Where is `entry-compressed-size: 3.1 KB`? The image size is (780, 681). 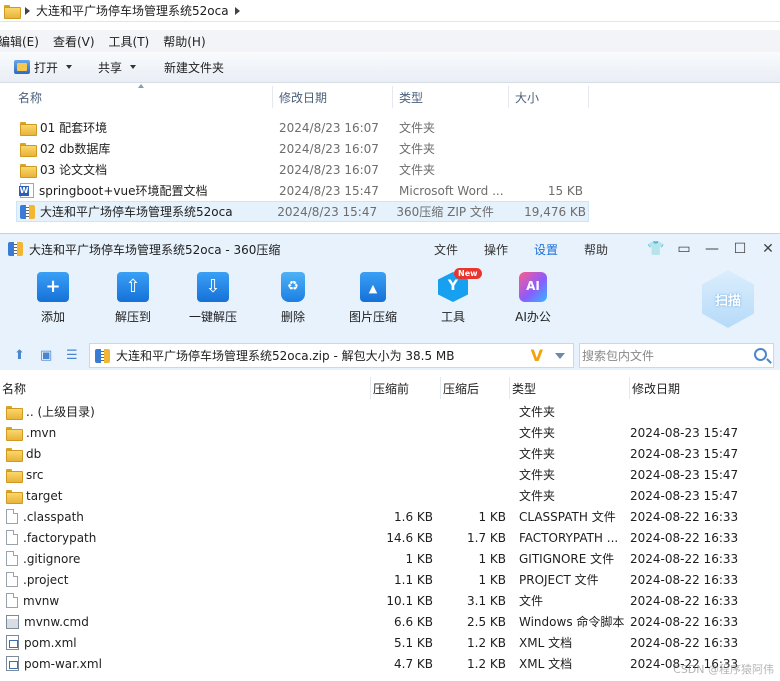 entry-compressed-size: 3.1 KB is located at coordinates (486, 600).